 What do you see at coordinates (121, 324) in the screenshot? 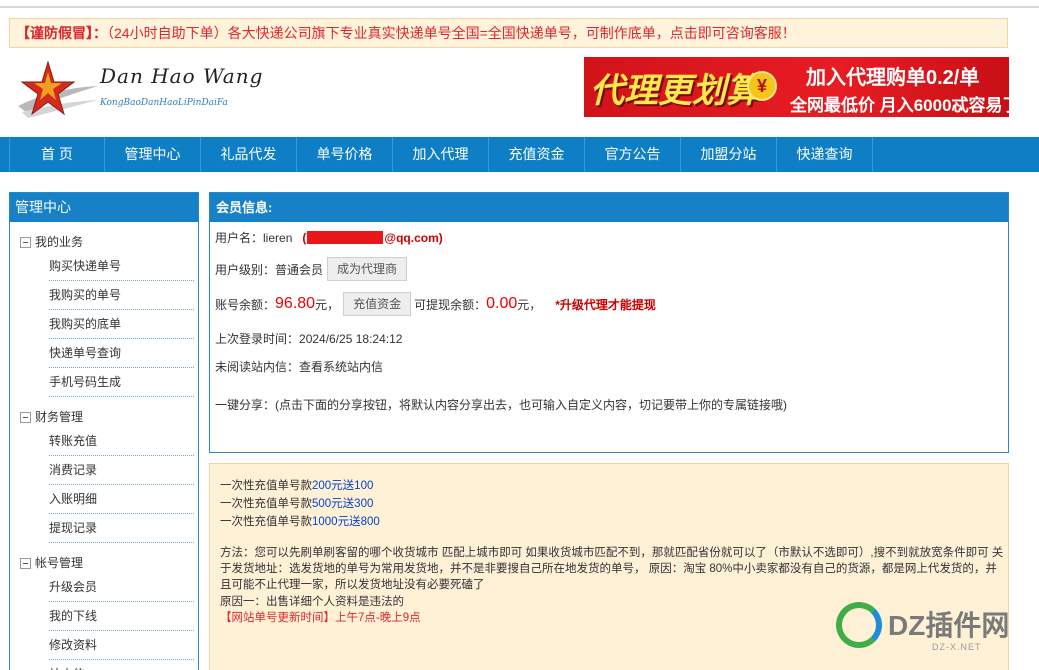
I see `sidebar-item-my-receipts: 我购买的底单` at bounding box center [121, 324].